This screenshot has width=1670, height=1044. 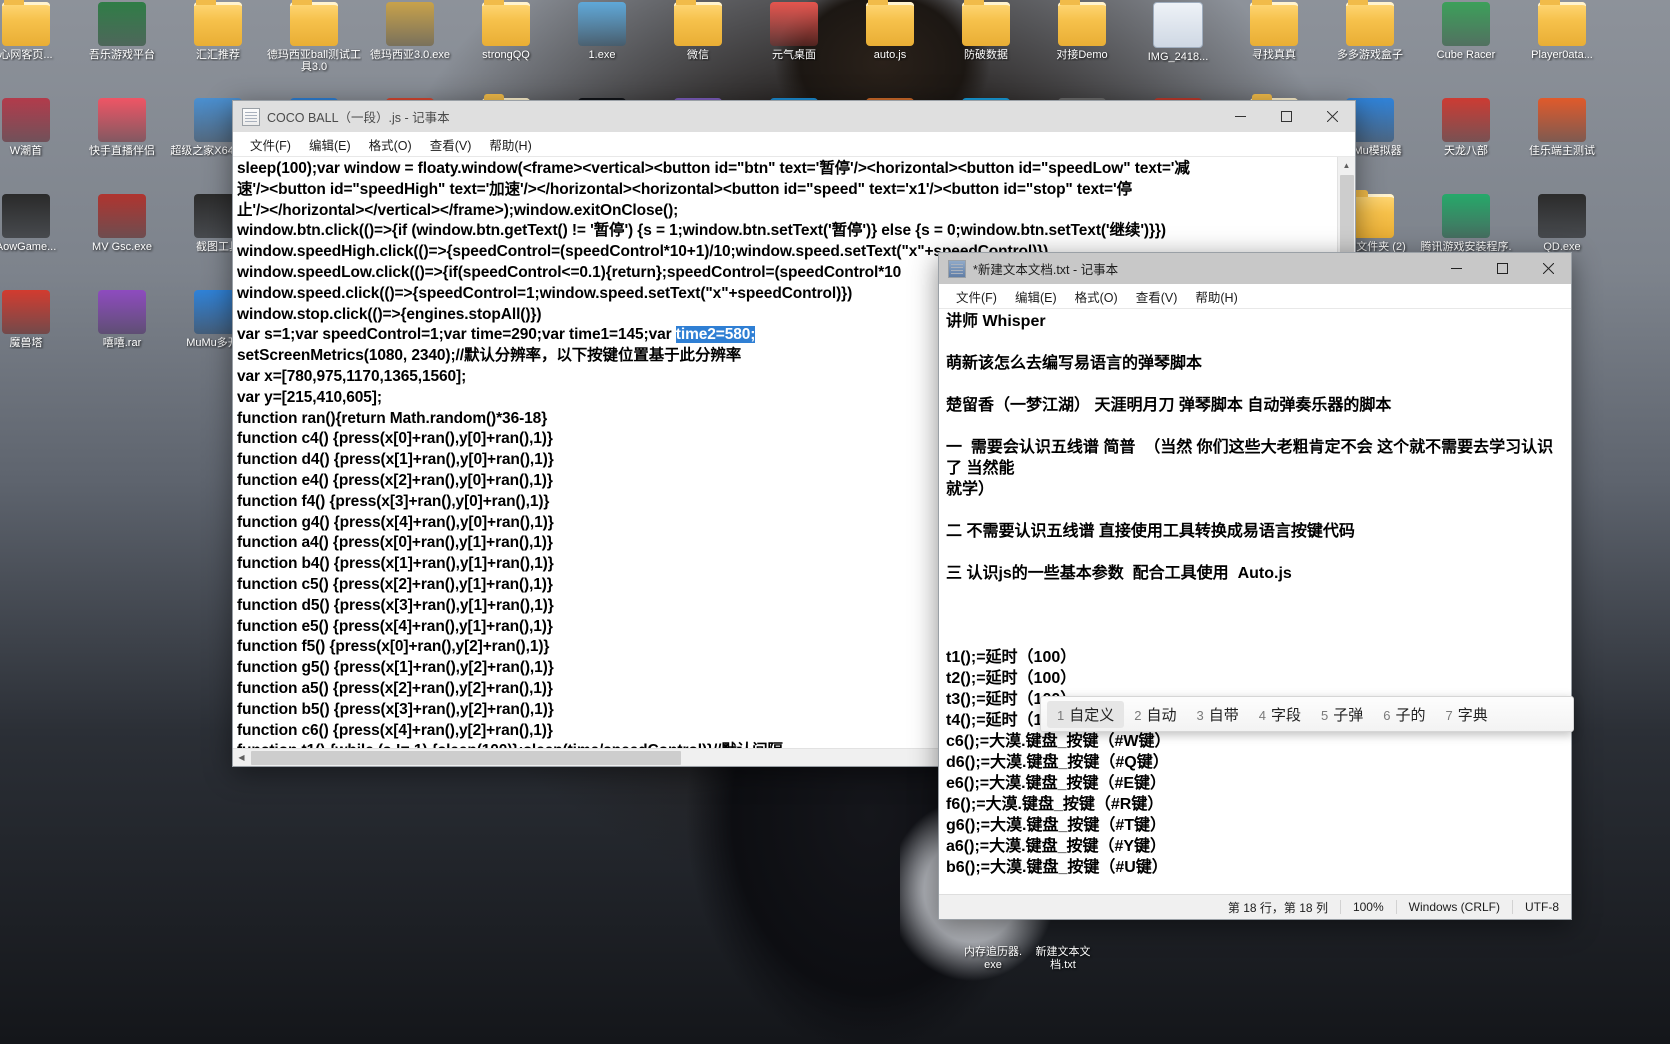 I want to click on desktop-icon: QD.exe, so click(x=1562, y=223).